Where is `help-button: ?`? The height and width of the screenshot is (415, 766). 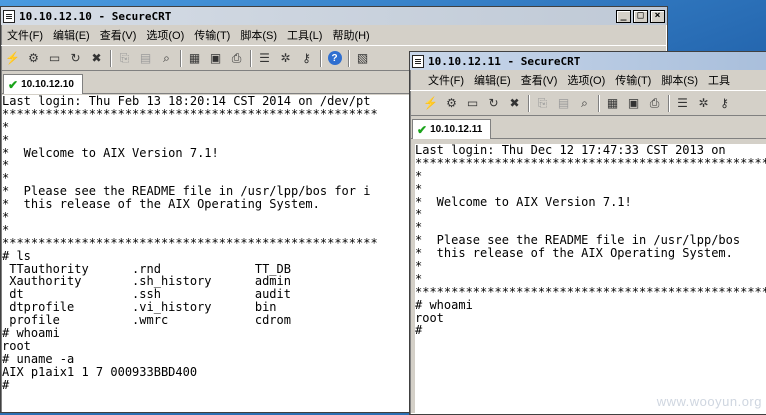
help-button: ? is located at coordinates (334, 58).